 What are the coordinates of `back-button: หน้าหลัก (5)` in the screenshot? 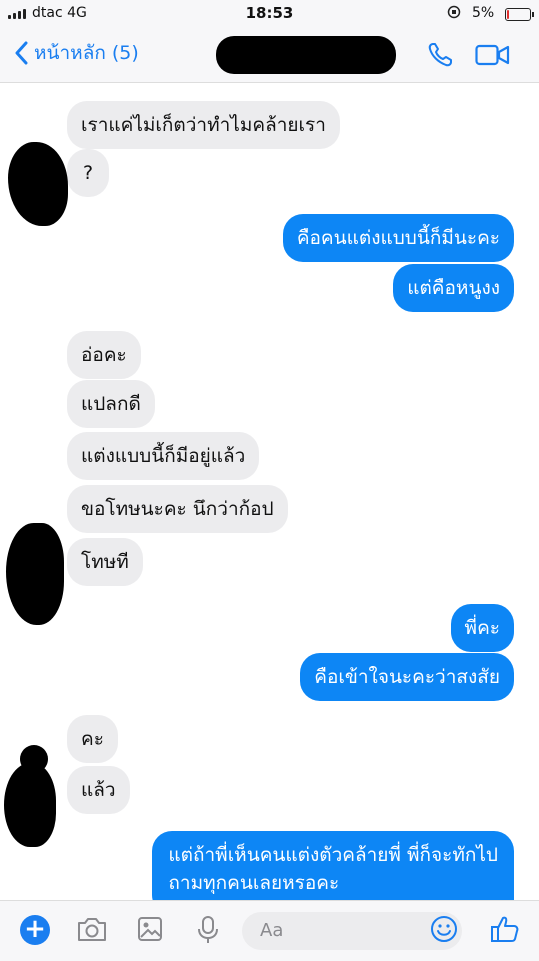 It's located at (76, 53).